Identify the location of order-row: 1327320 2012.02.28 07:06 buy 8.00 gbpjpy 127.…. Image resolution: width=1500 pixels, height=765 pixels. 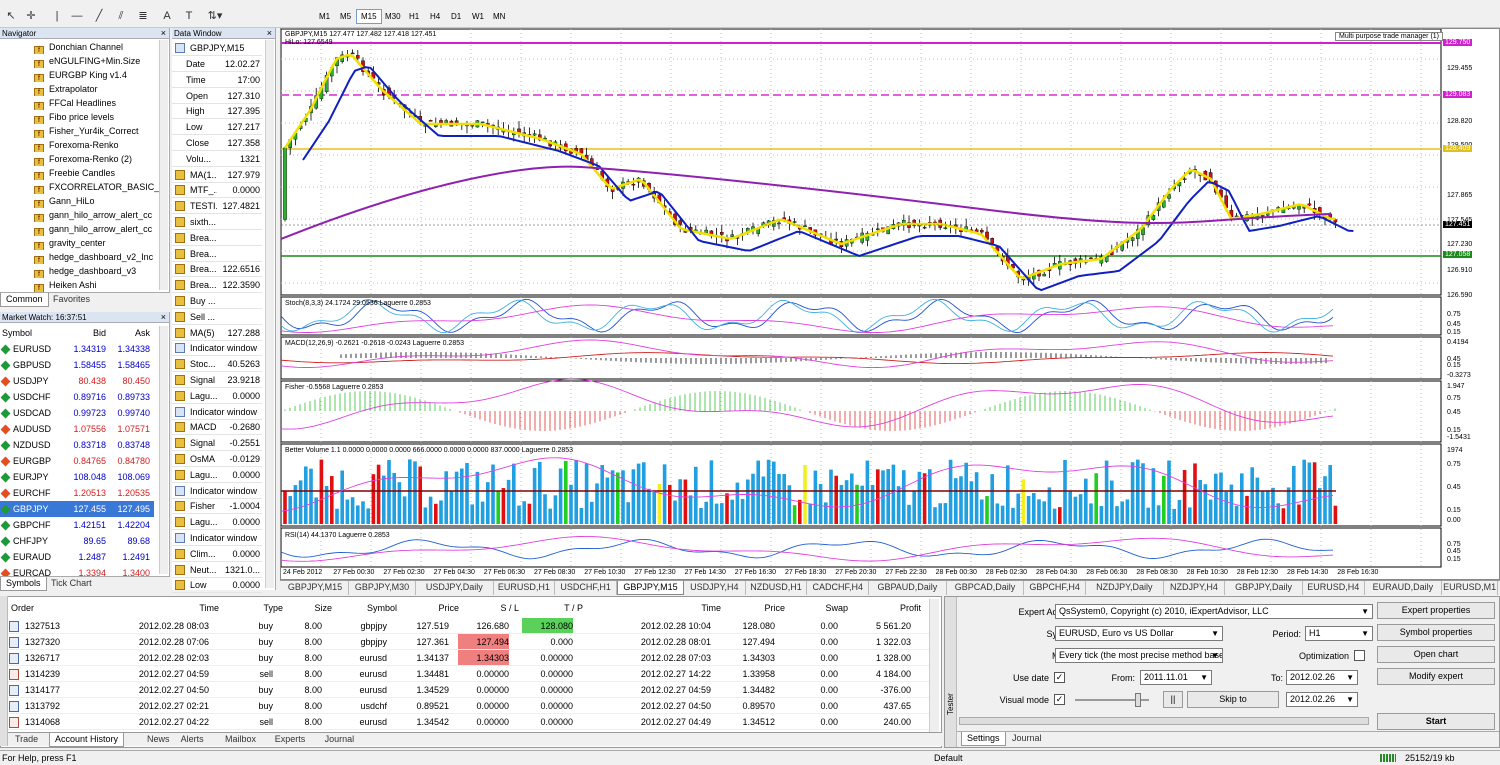
(466, 642).